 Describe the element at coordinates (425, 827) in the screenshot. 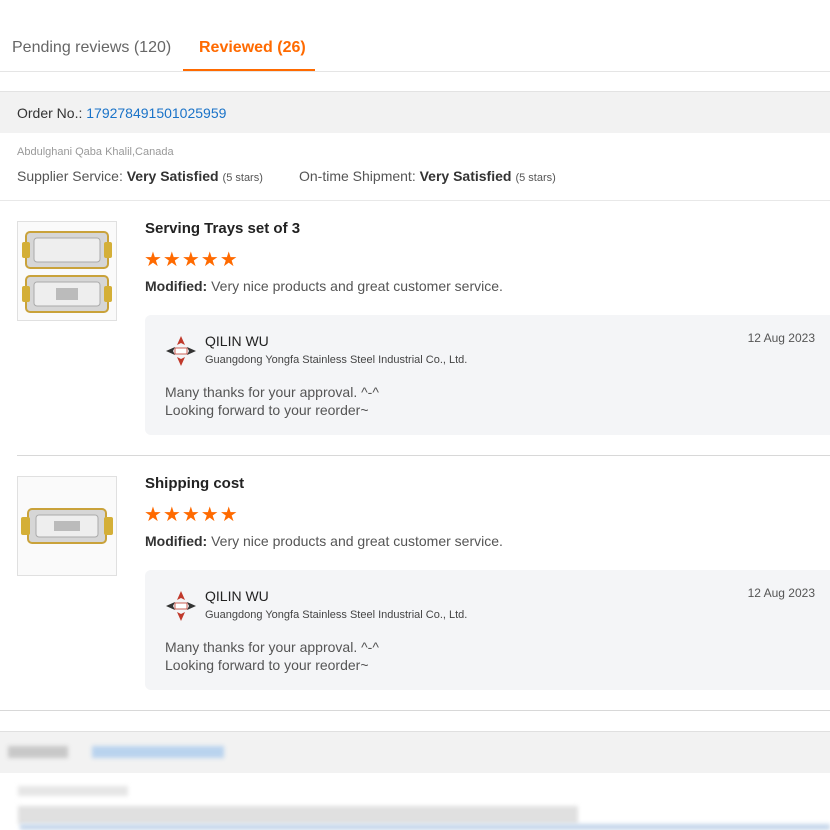

I see `blurred-bottom-bar` at that location.